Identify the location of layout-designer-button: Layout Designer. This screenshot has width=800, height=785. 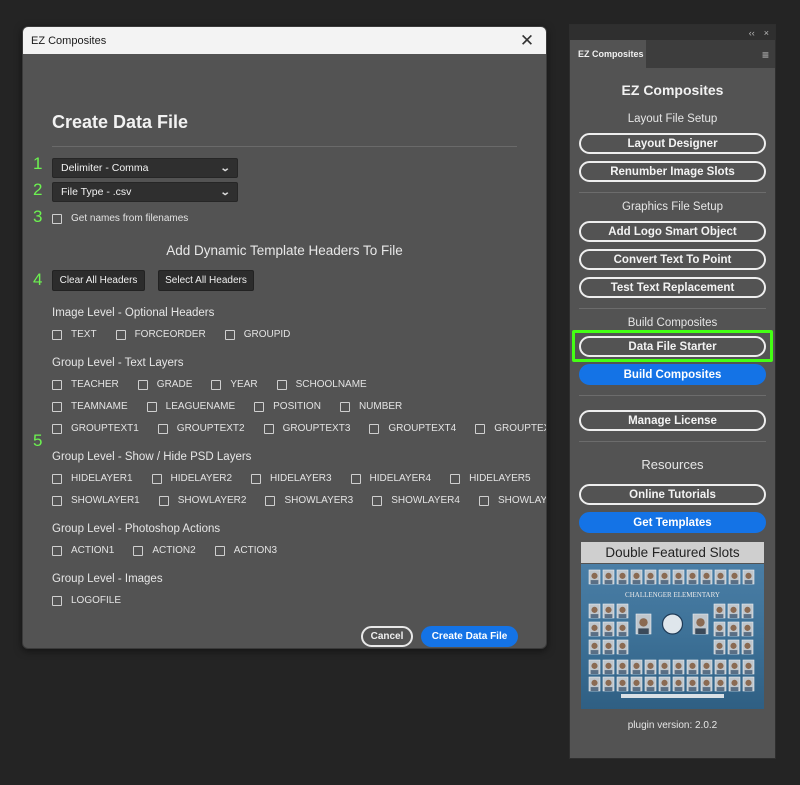
(672, 143).